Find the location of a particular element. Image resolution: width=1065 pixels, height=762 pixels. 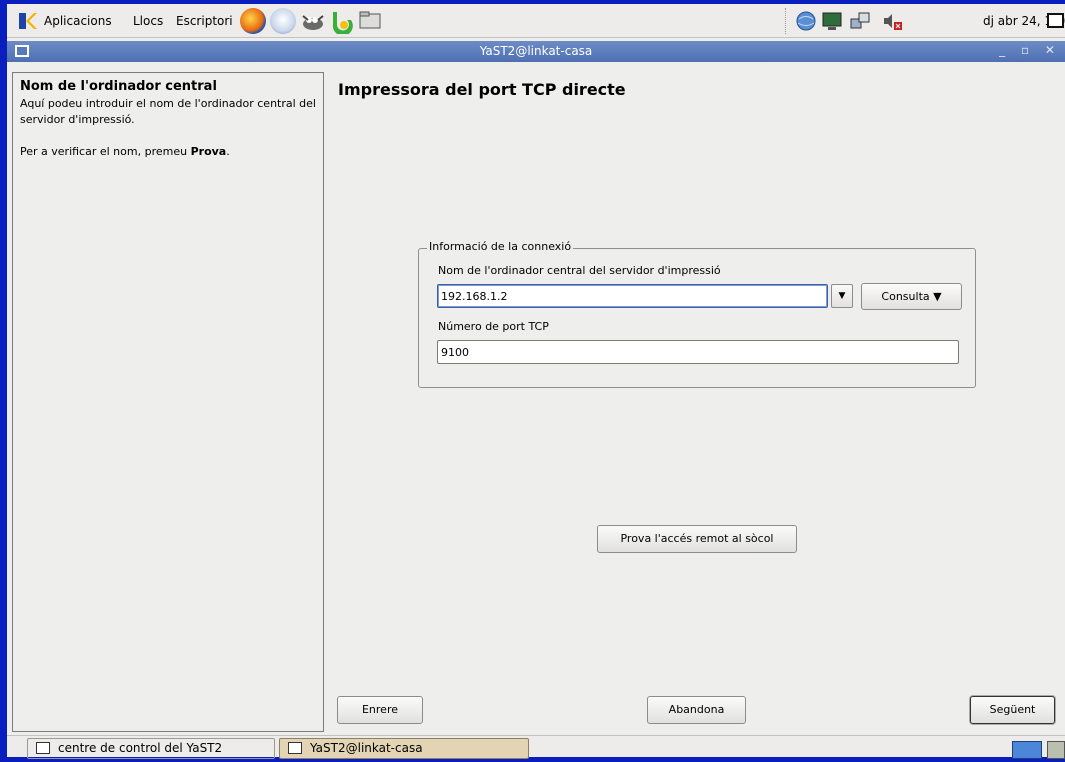

task-yast-window: YaST2@linkat-casa is located at coordinates (404, 748).